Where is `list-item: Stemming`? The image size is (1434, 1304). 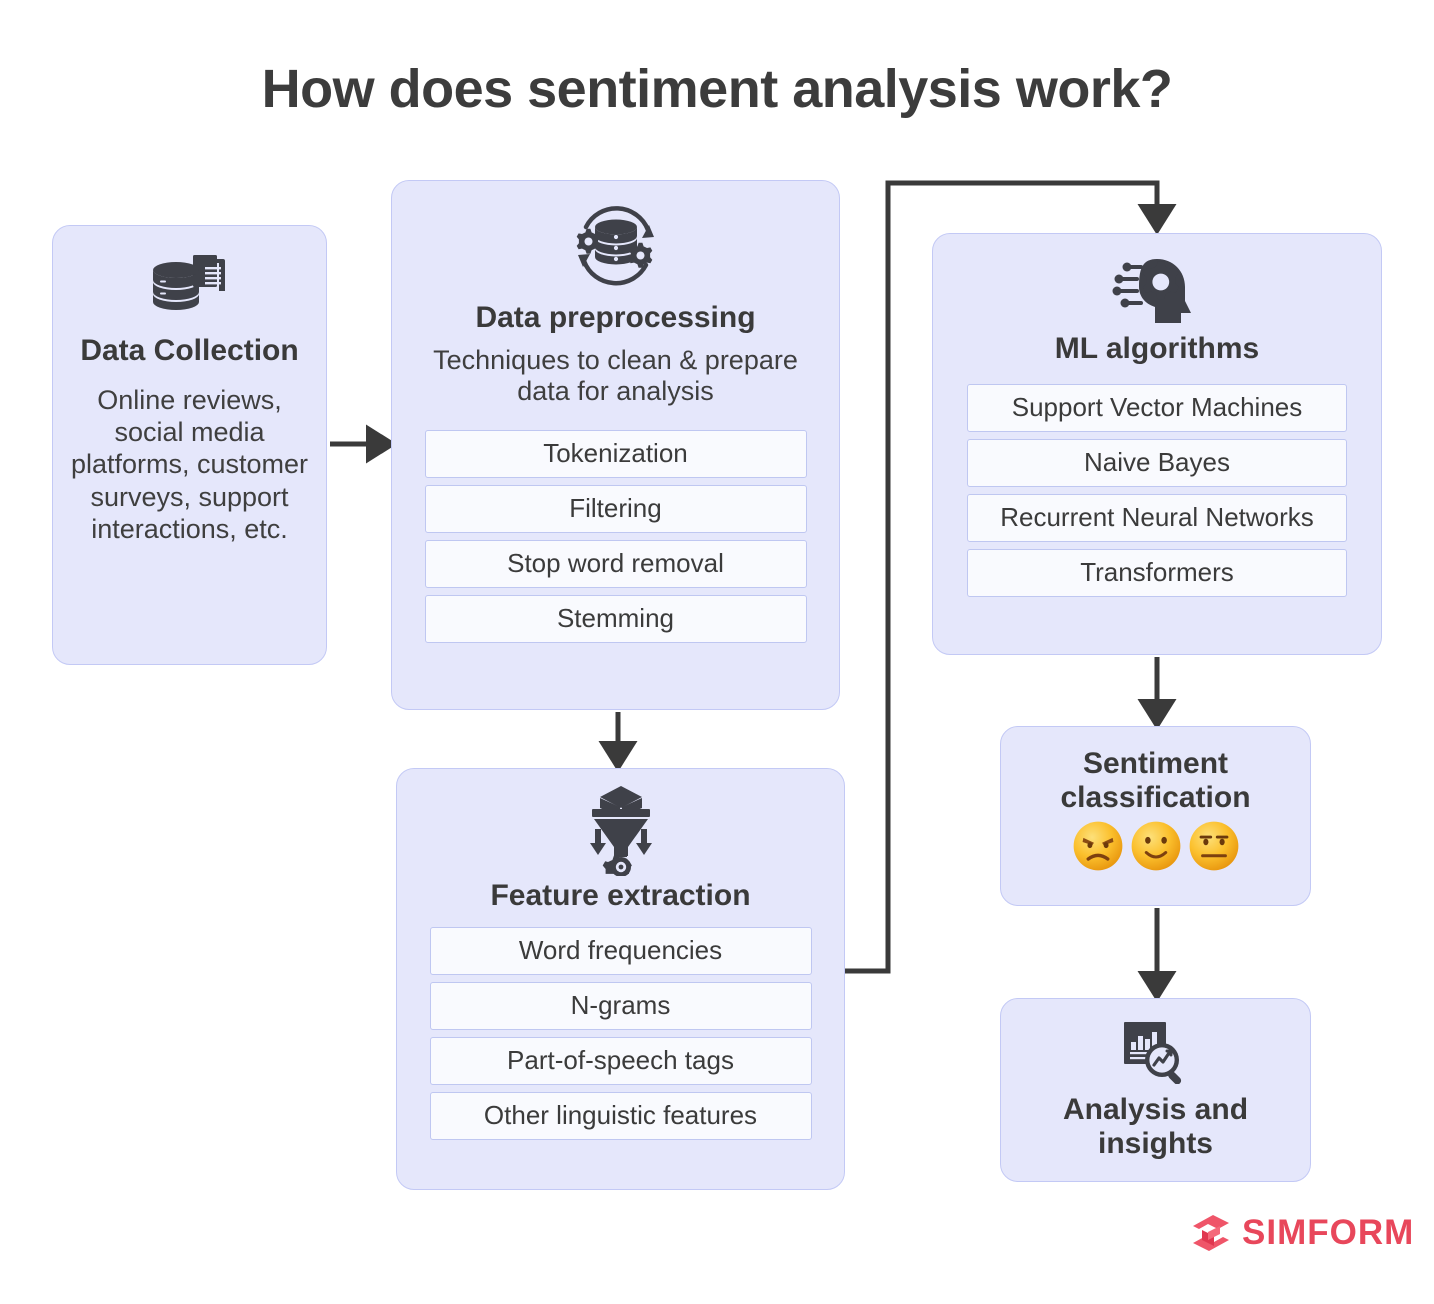 list-item: Stemming is located at coordinates (615, 619).